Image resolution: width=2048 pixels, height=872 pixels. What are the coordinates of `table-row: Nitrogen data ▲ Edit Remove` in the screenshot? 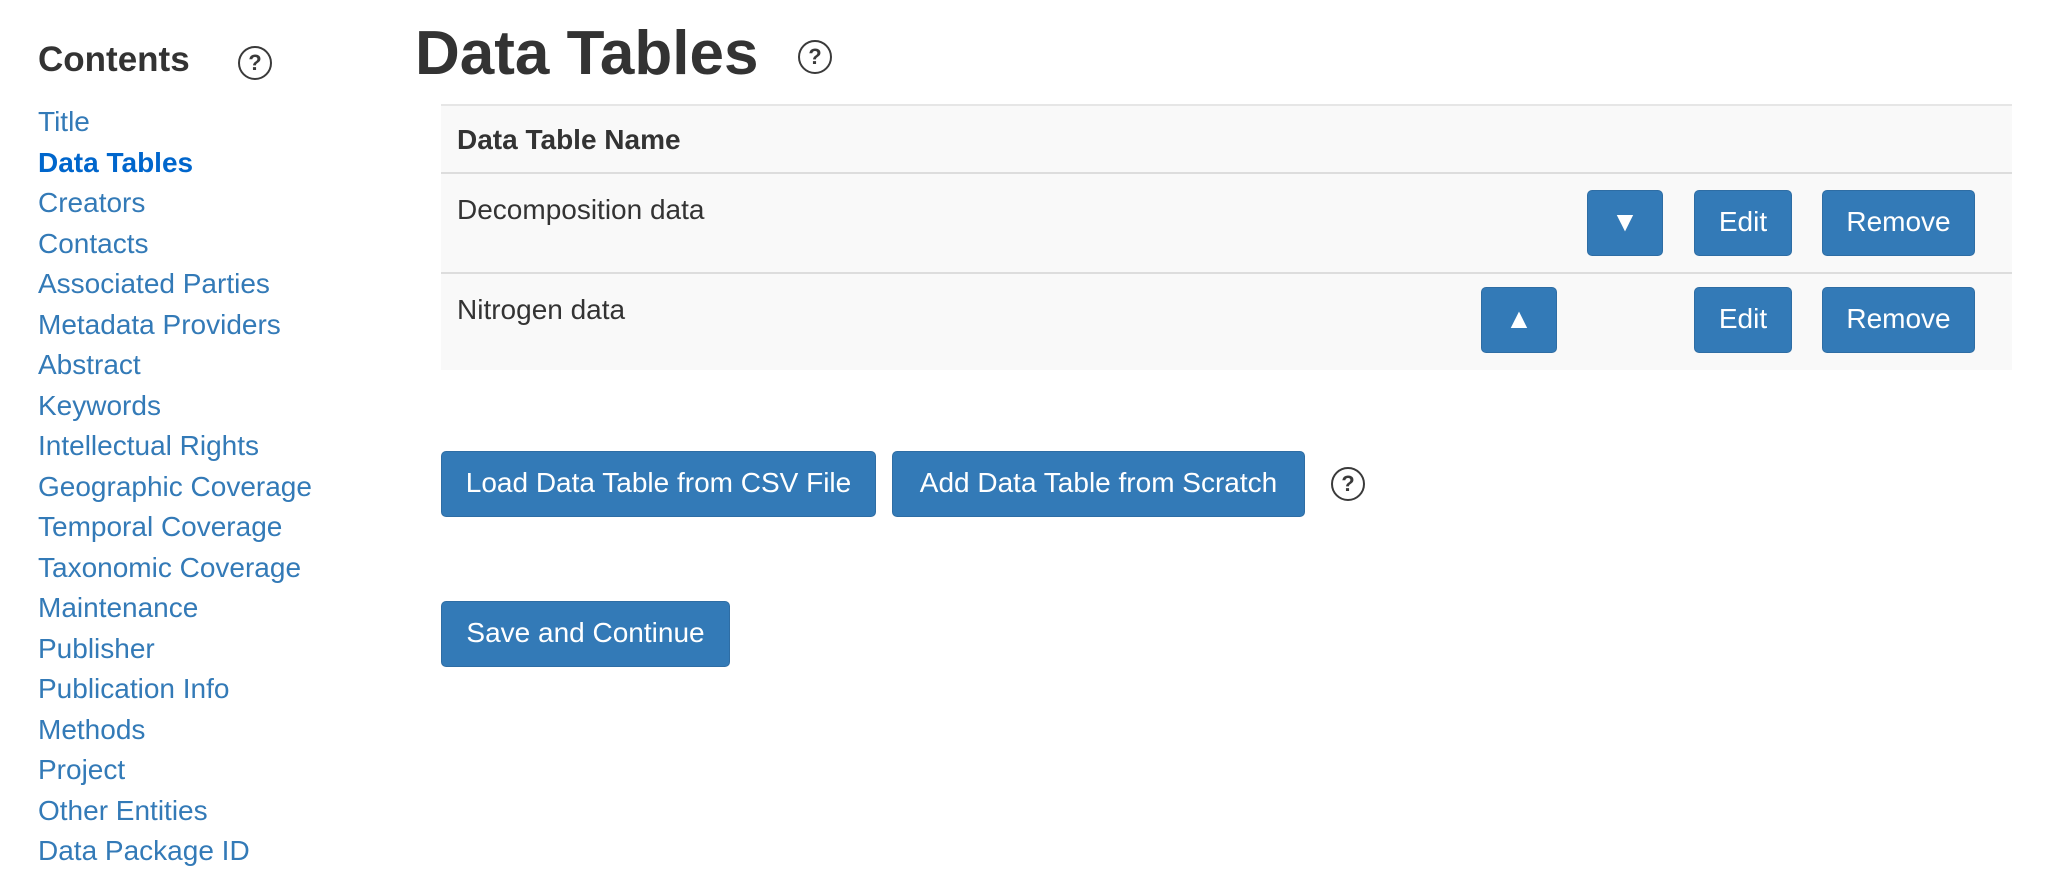 It's located at (1226, 321).